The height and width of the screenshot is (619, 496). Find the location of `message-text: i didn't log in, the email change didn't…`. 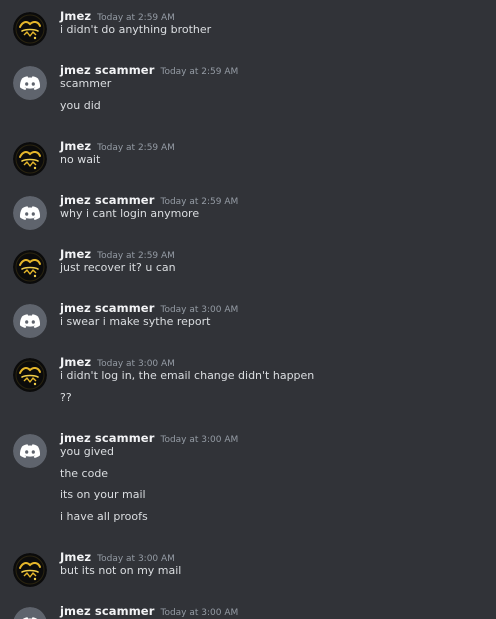

message-text: i didn't log in, the email change didn't… is located at coordinates (187, 375).